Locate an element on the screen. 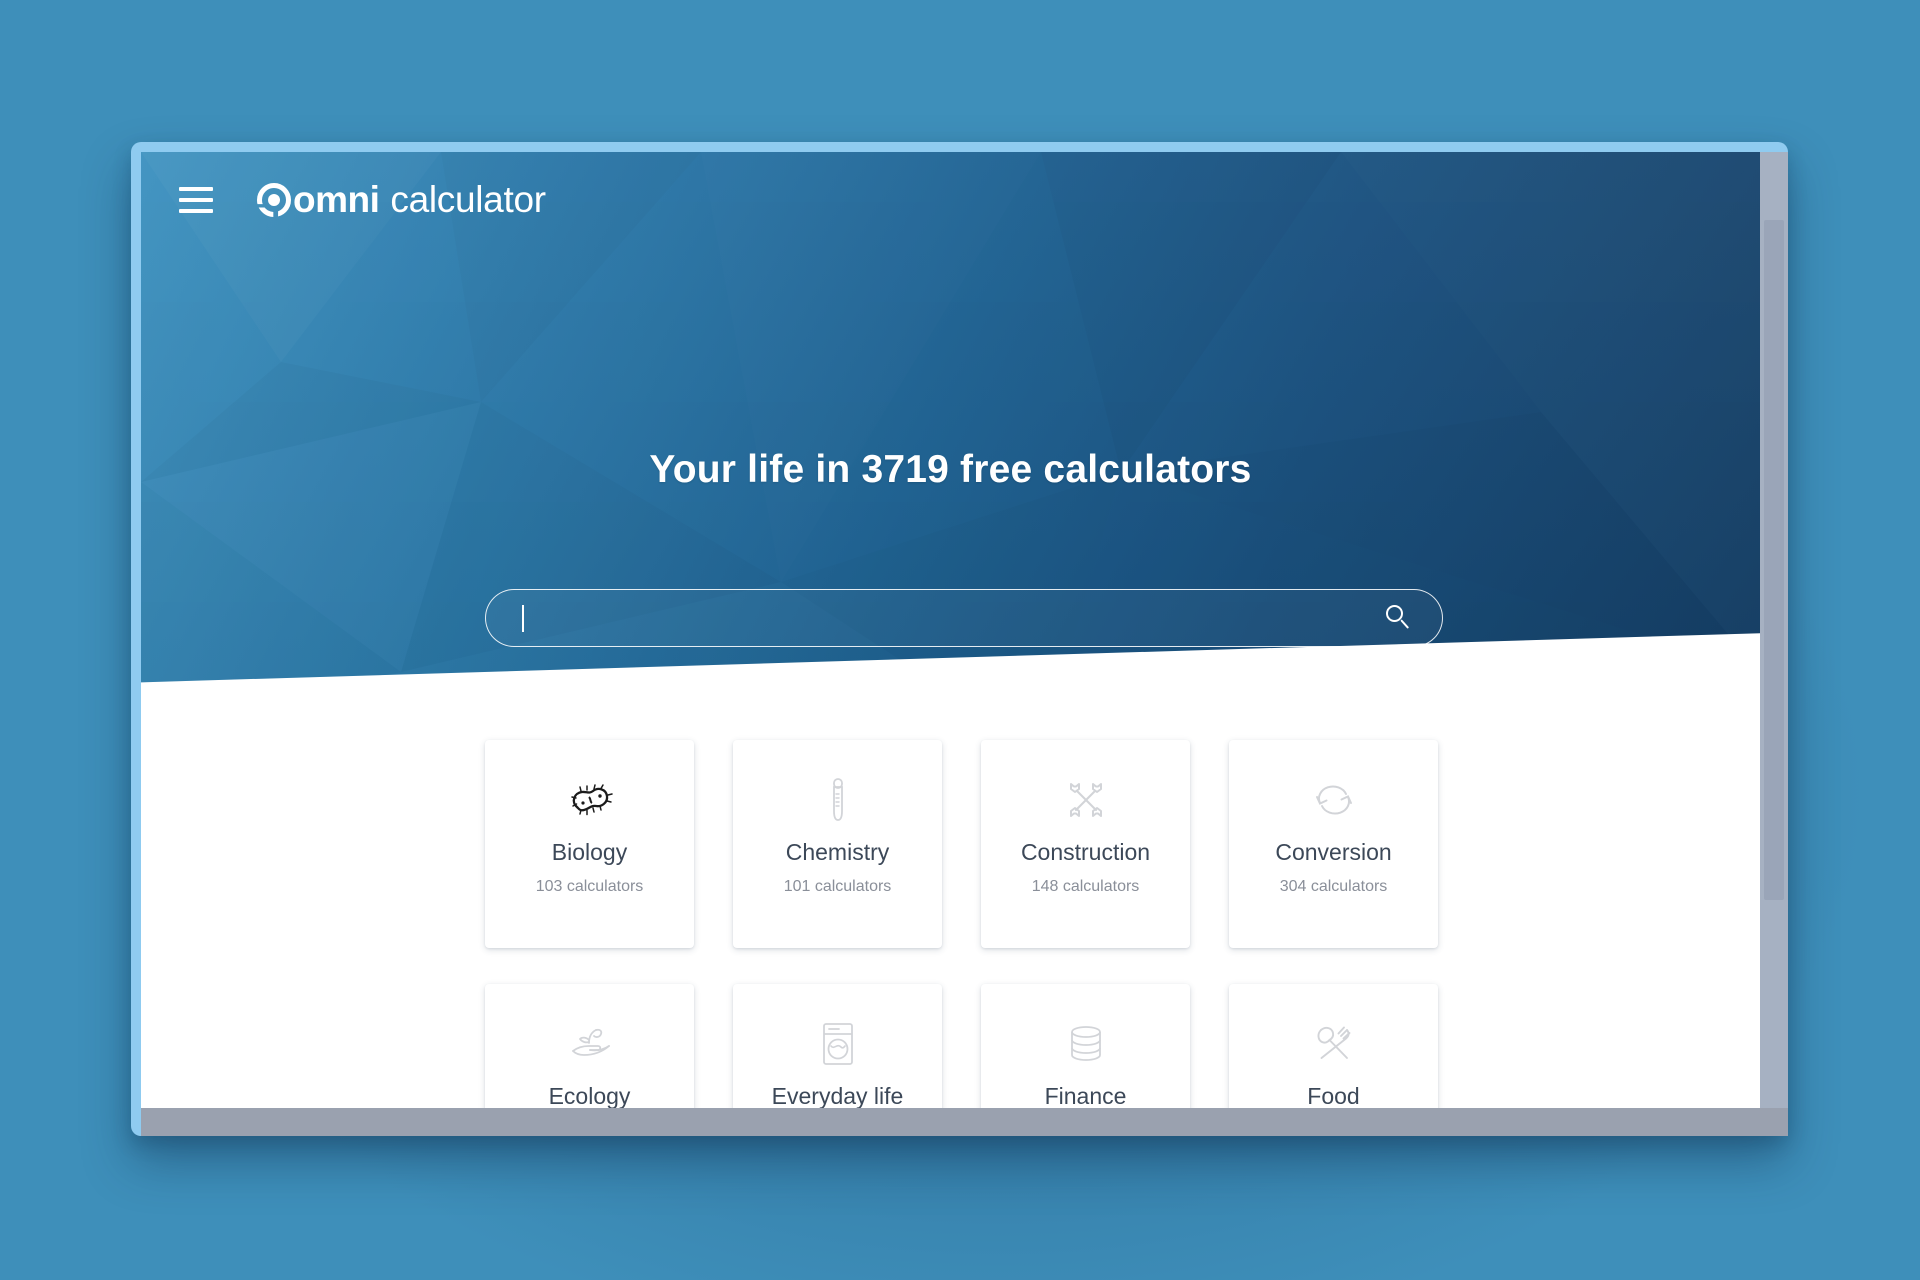 The image size is (1920, 1280). card-title: Construction is located at coordinates (1085, 852).